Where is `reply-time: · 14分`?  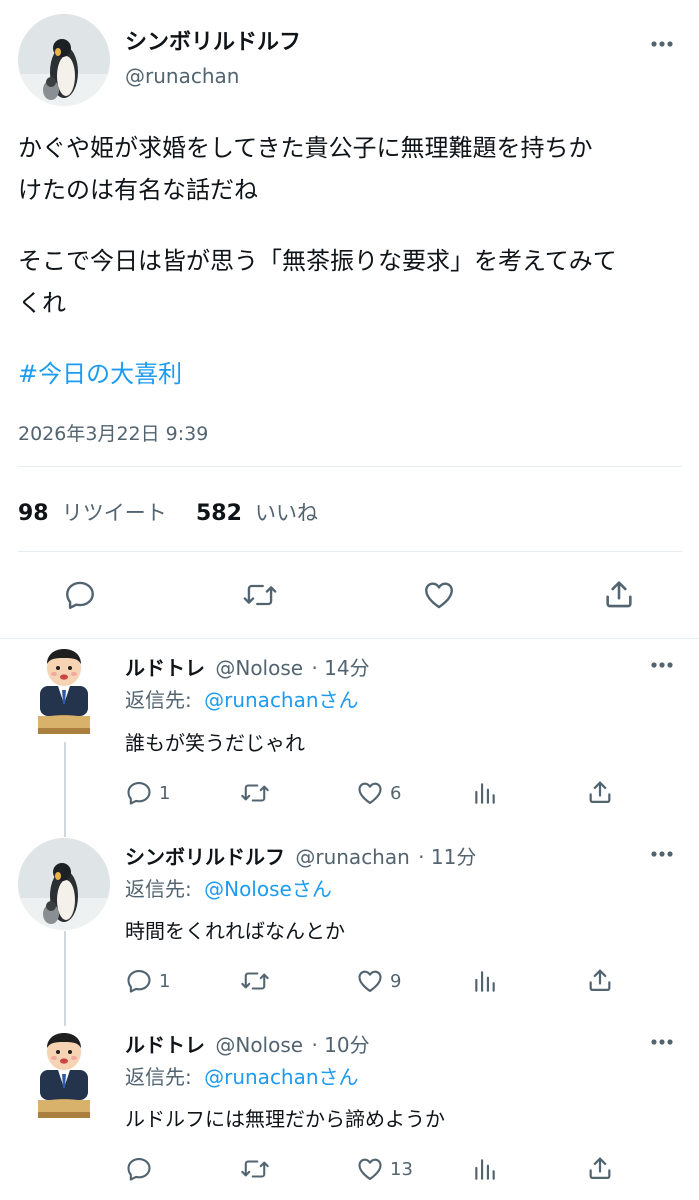 reply-time: · 14分 is located at coordinates (340, 668).